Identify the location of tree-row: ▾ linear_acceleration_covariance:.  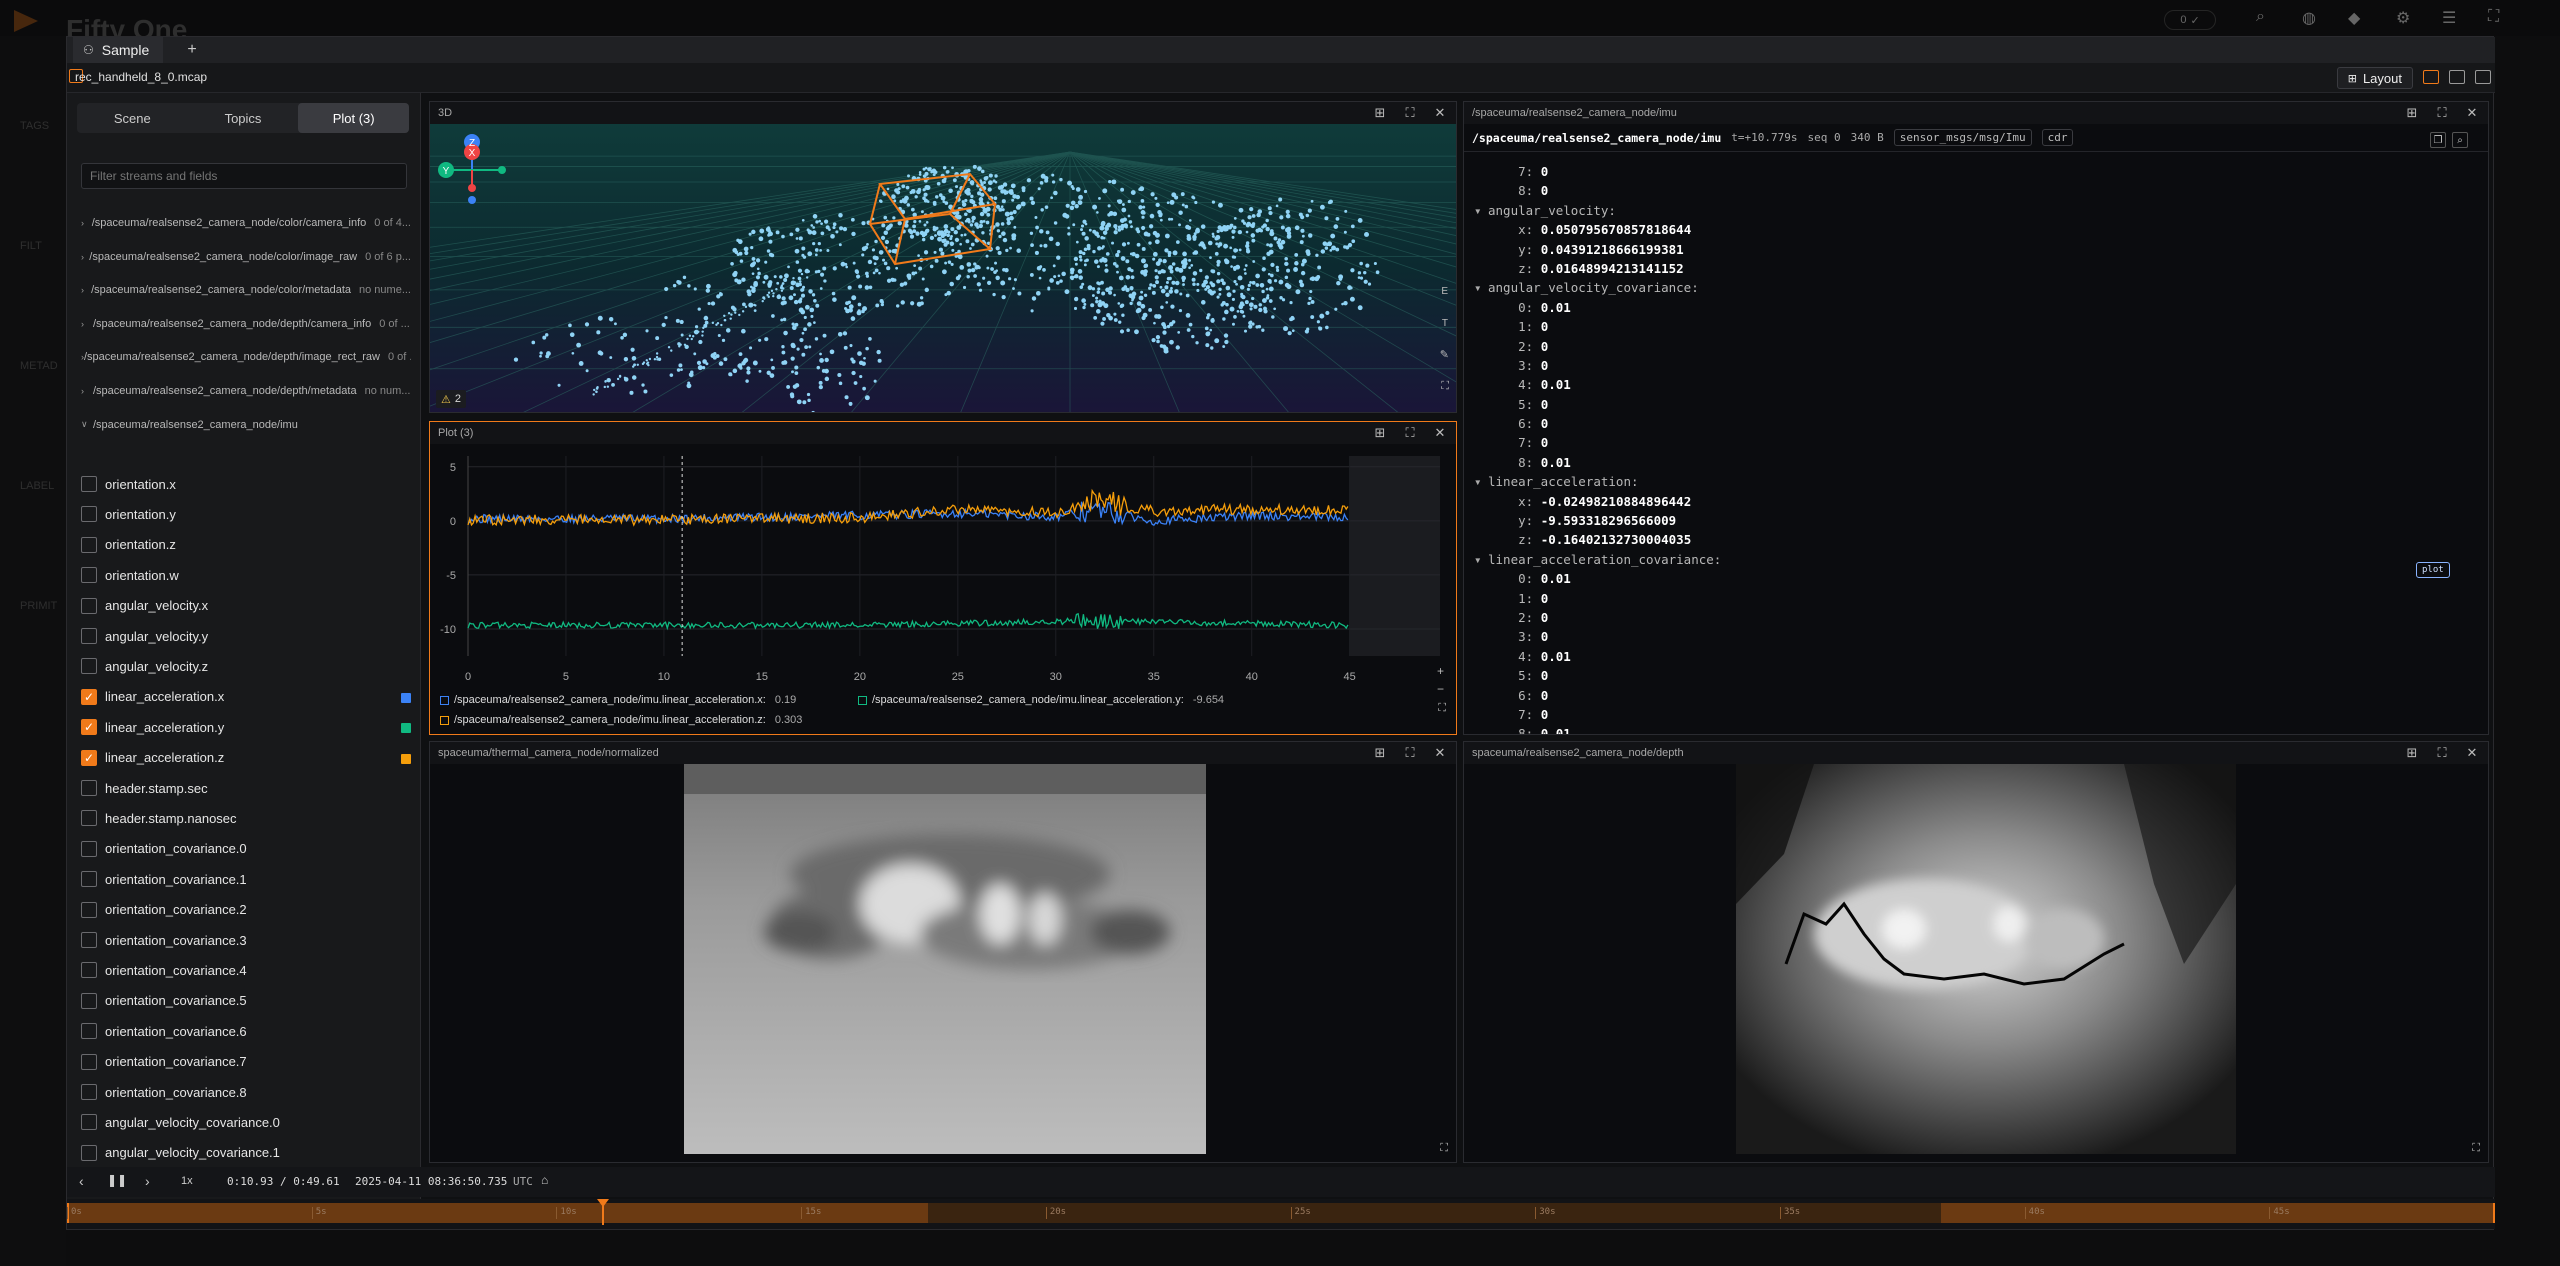
(1601, 559).